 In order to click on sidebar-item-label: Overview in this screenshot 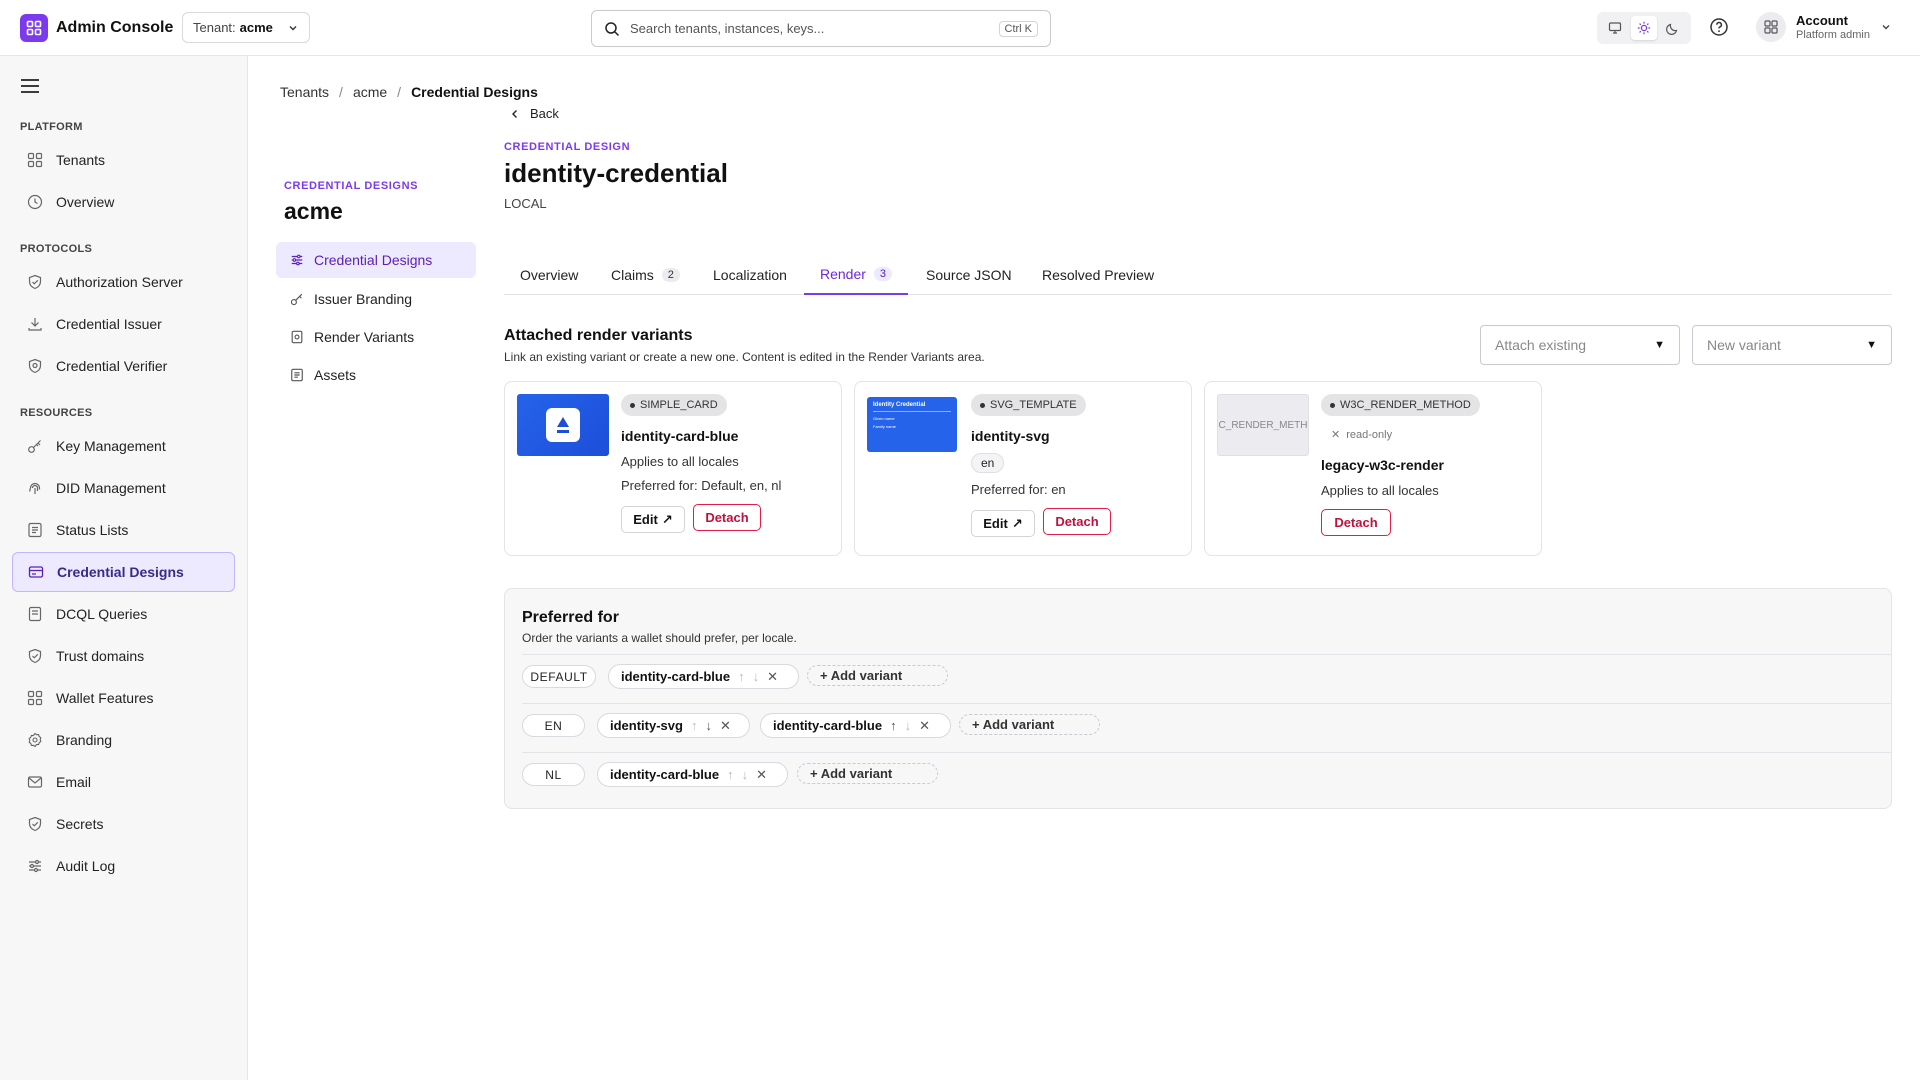, I will do `click(85, 202)`.